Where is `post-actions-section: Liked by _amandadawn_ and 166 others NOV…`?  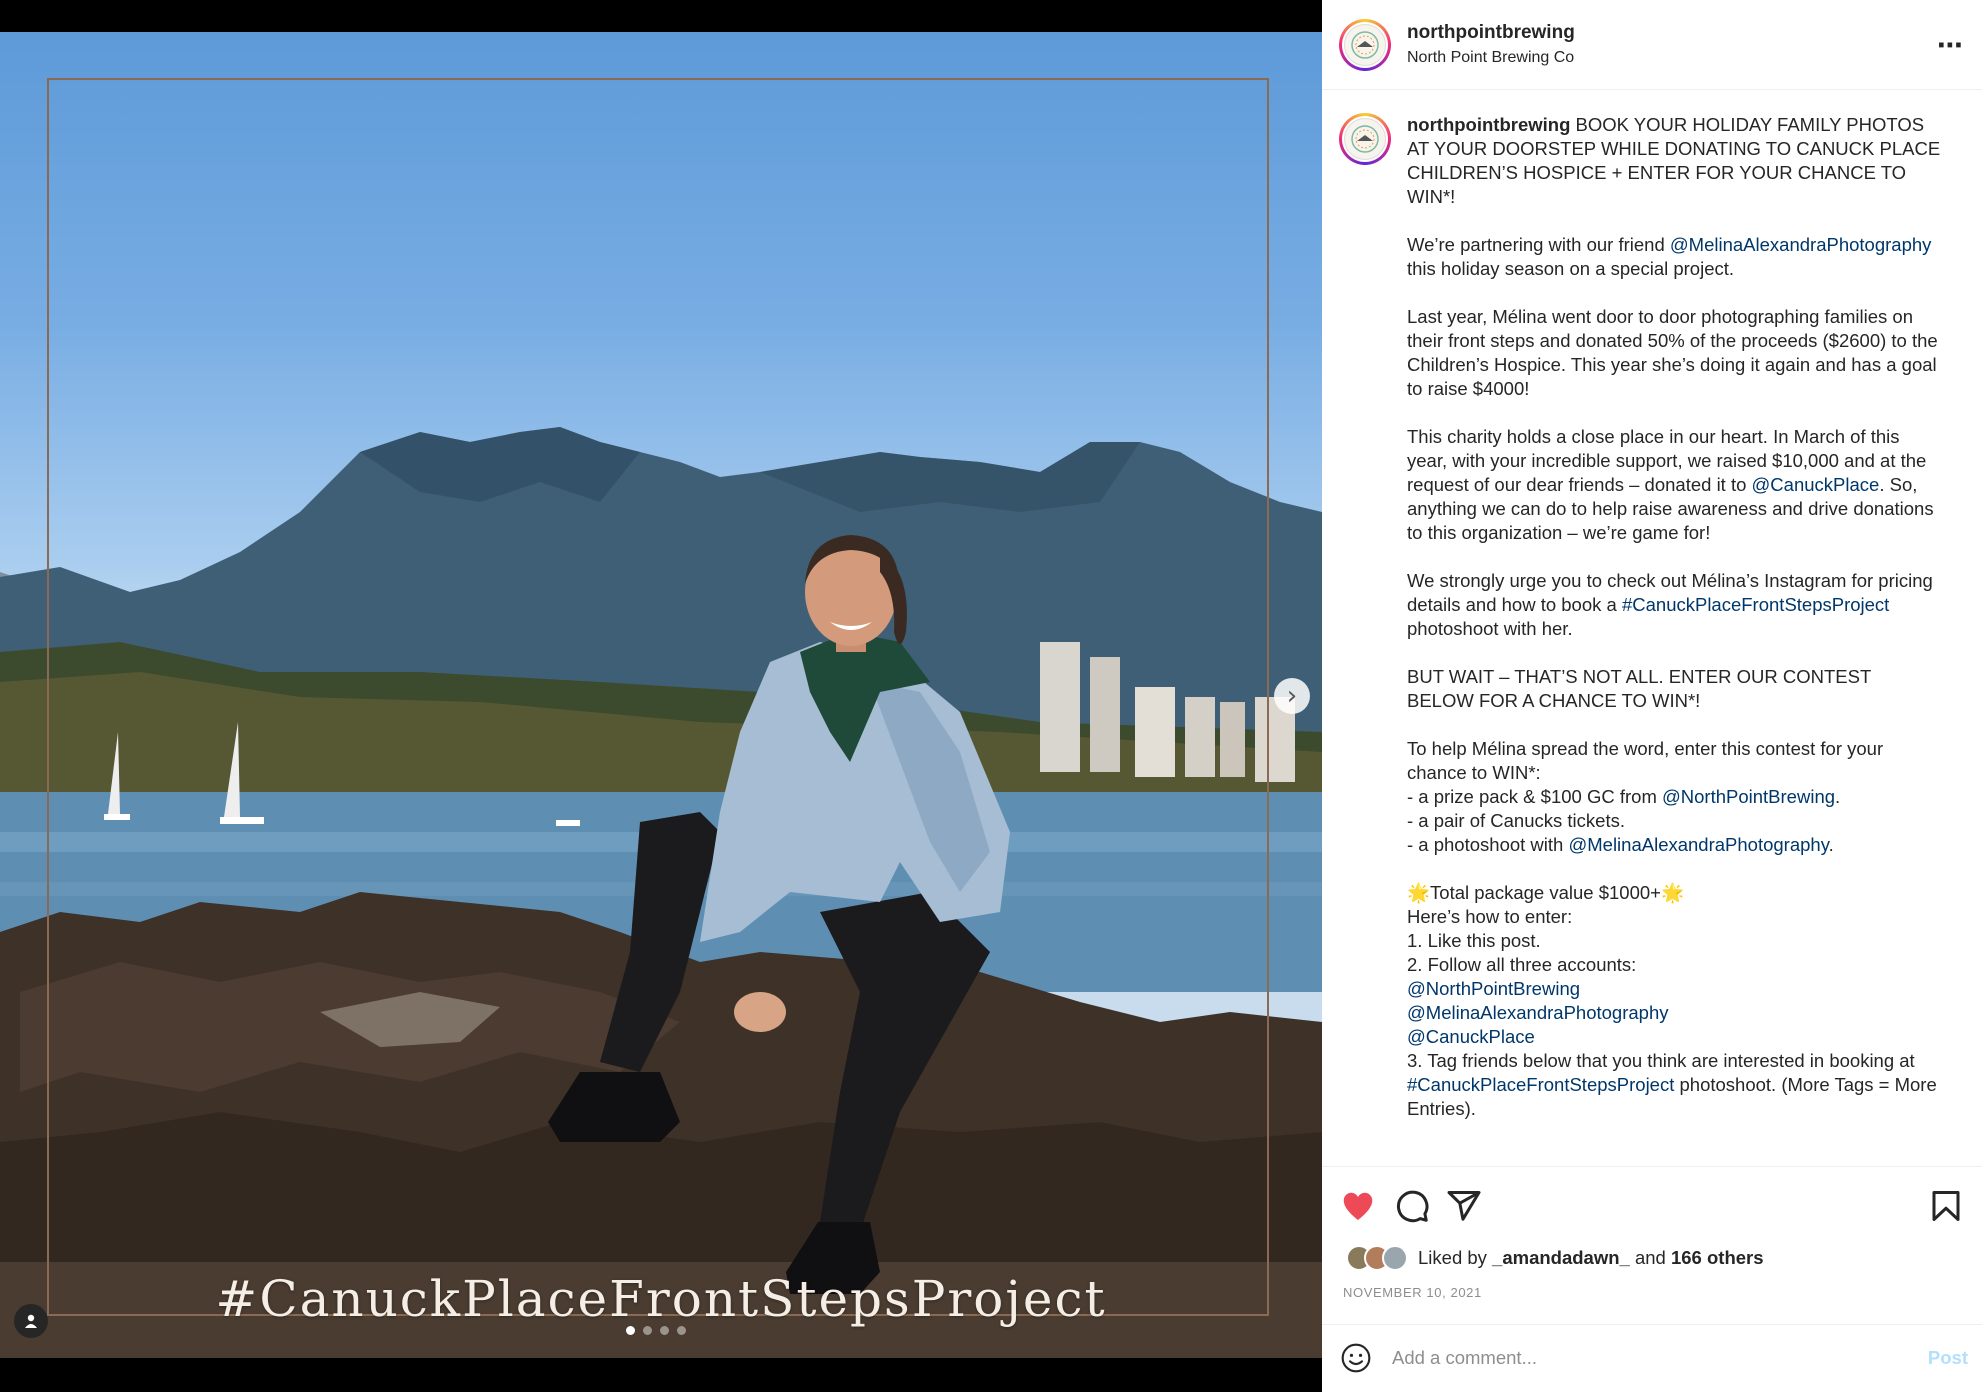
post-actions-section: Liked by _amandadawn_ and 166 others NOV… is located at coordinates (1652, 1276).